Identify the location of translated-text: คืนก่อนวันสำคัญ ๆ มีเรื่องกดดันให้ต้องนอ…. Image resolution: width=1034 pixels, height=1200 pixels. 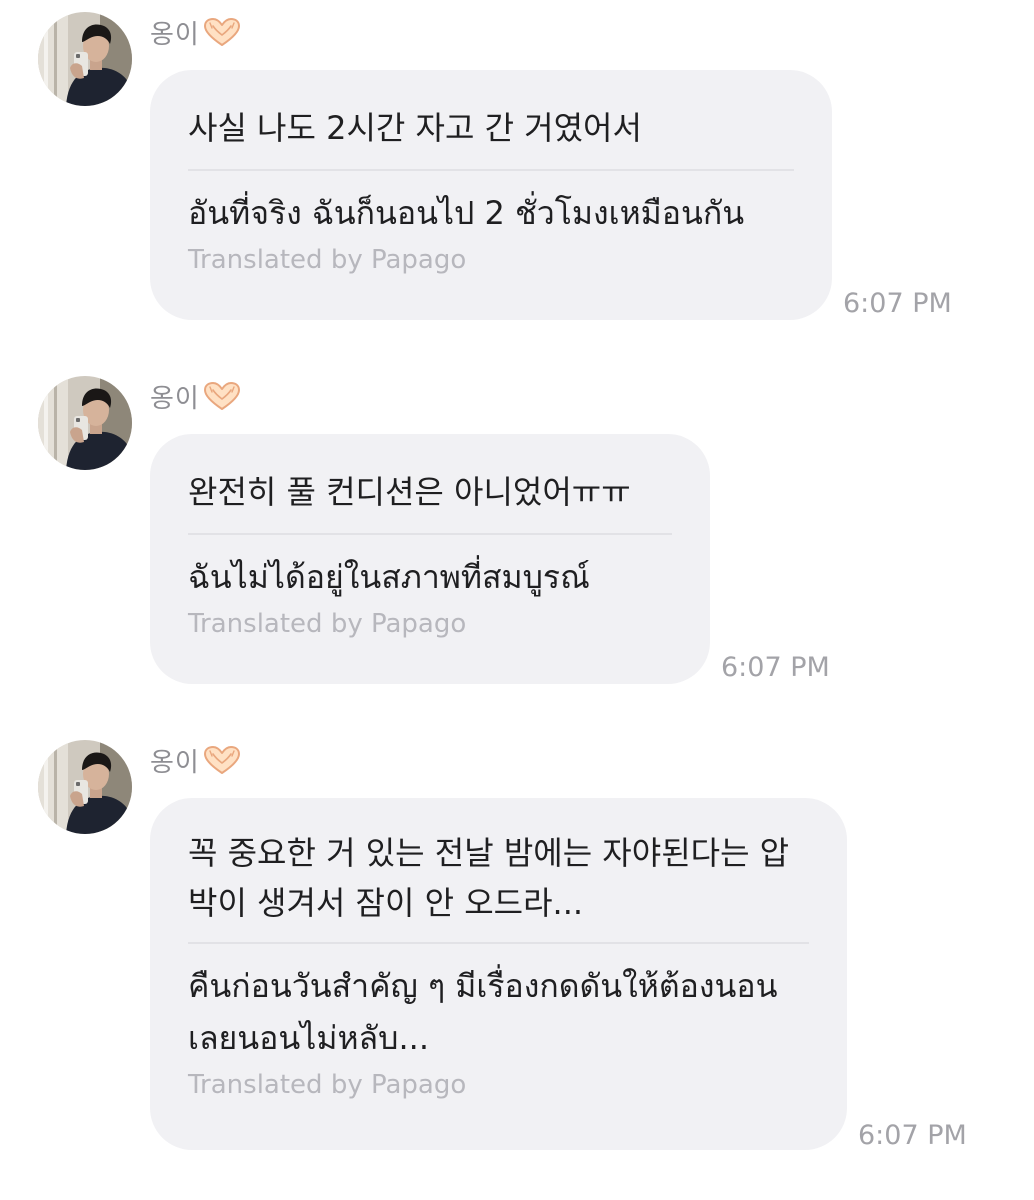
(483, 1012).